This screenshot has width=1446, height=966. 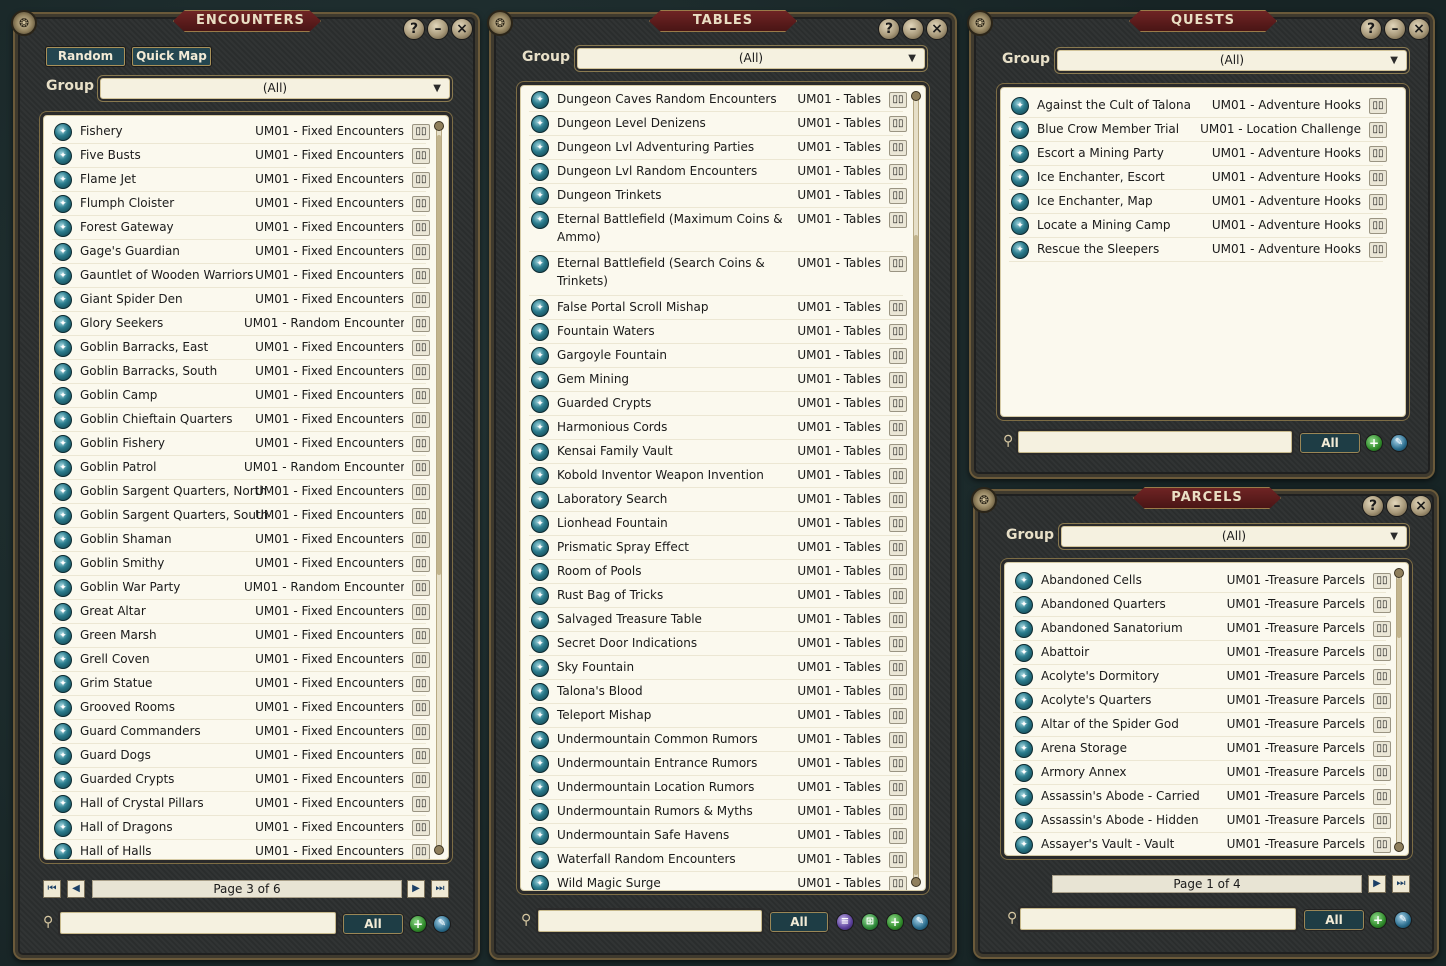 I want to click on list-item: ✦ Forest Gateway UM01 - Fixed Encounters ▯▯, so click(x=246, y=228).